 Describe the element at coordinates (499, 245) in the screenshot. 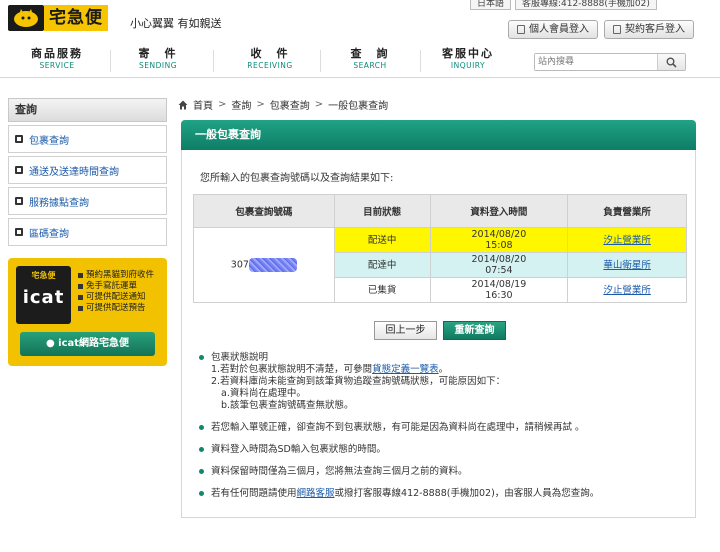

I see `time-text: 15:08` at that location.